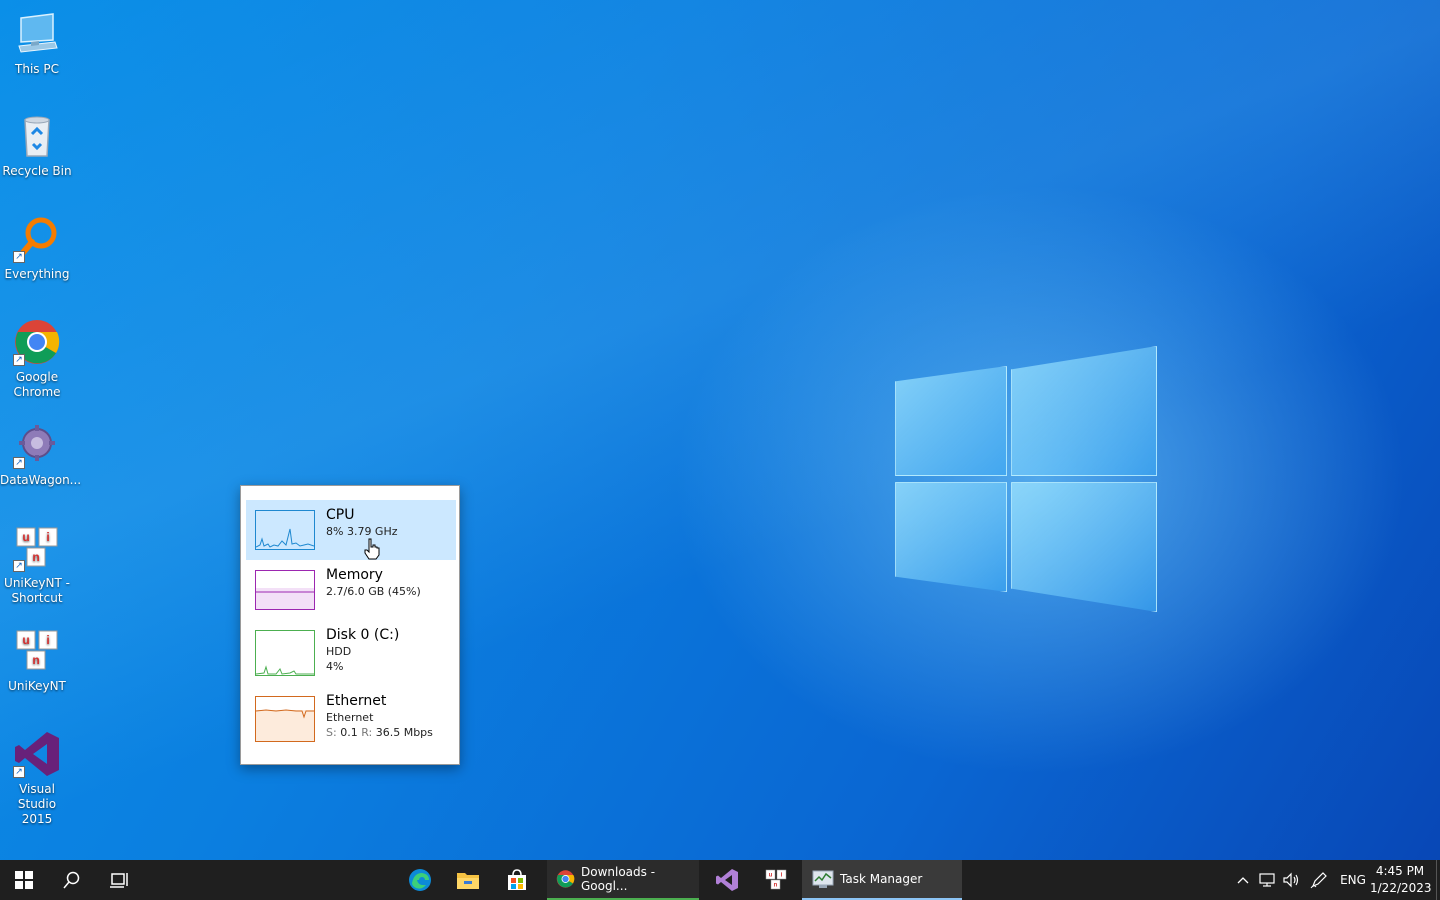 This screenshot has width=1440, height=900. I want to click on store-icon, so click(517, 879).